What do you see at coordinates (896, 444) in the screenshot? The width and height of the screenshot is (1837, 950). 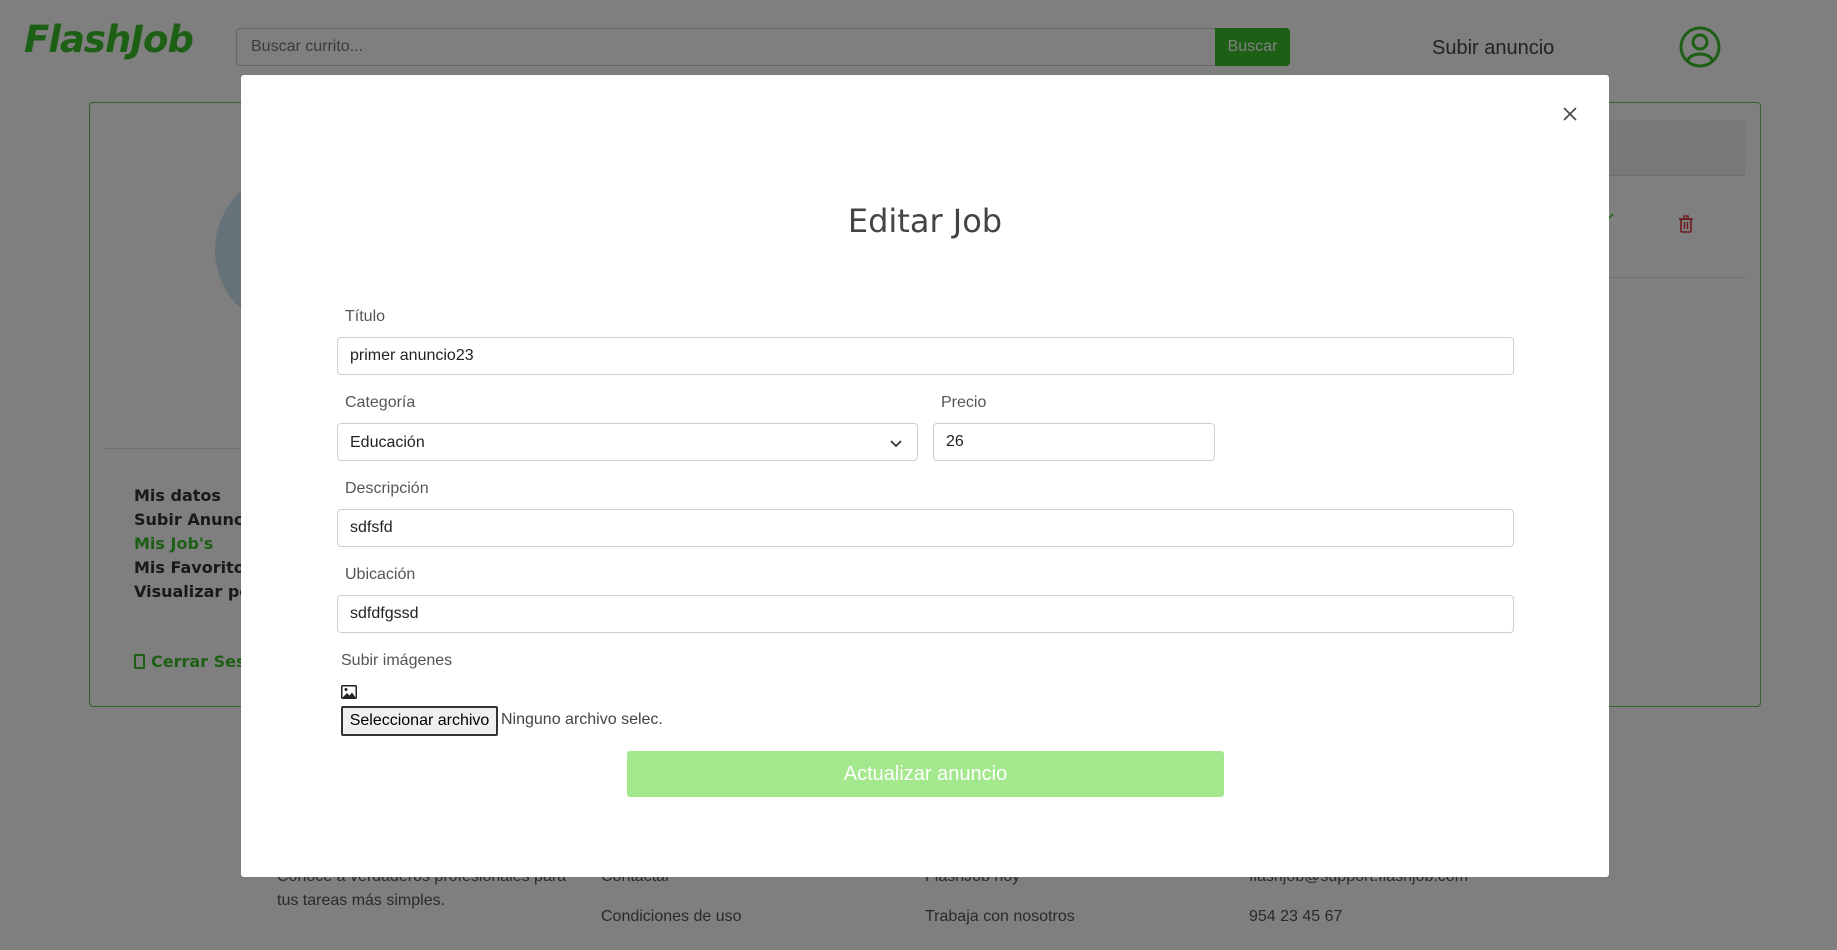 I see `chevron-down-icon` at bounding box center [896, 444].